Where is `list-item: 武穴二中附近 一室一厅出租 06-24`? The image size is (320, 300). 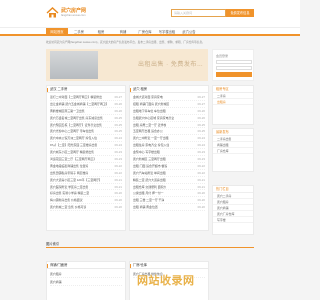 list-item: 武穴二中附近 一室一厅出租 06-24 is located at coordinates (169, 139).